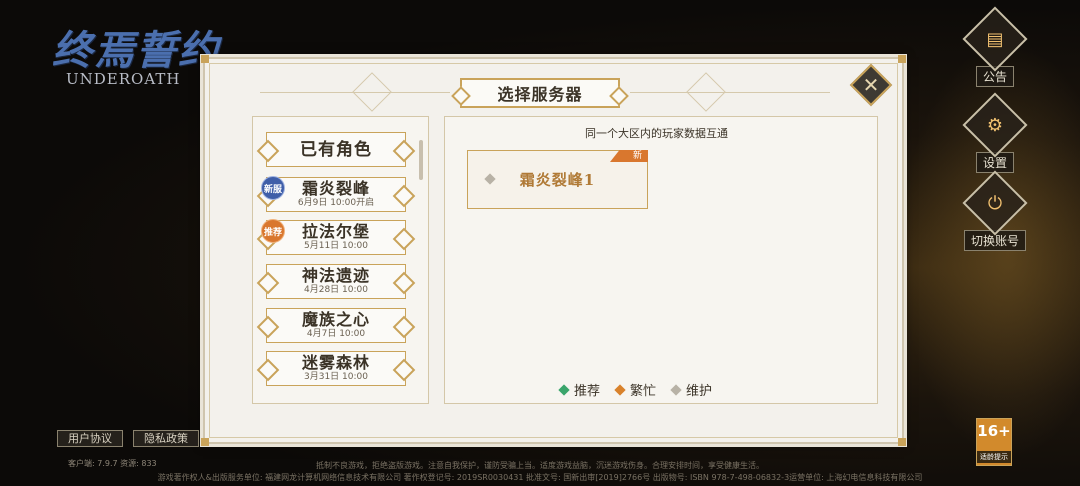 Image resolution: width=1080 pixels, height=486 pixels. I want to click on legend-label: 推荐, so click(587, 391).